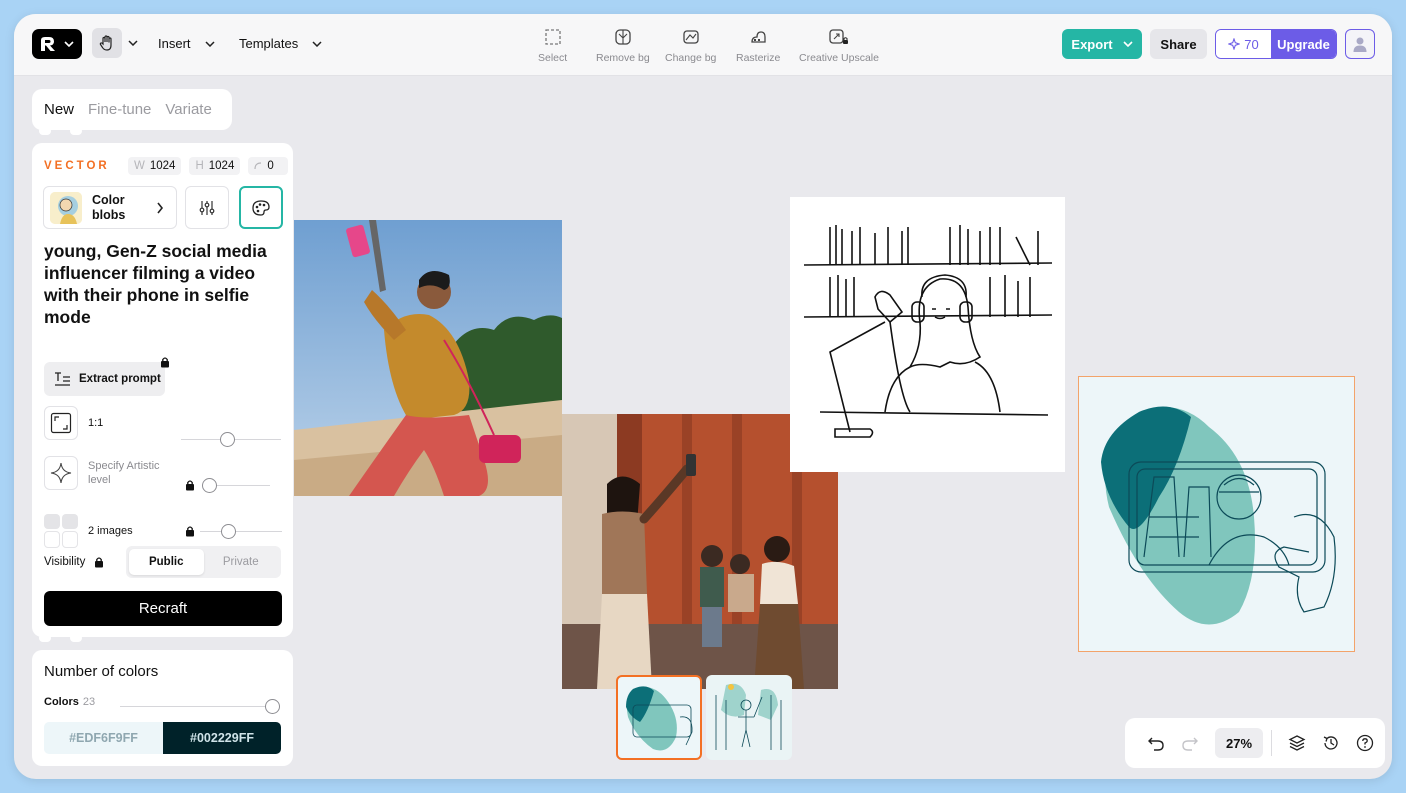 Image resolution: width=1406 pixels, height=793 pixels. I want to click on remove-bg-label: Remove bg, so click(623, 58).